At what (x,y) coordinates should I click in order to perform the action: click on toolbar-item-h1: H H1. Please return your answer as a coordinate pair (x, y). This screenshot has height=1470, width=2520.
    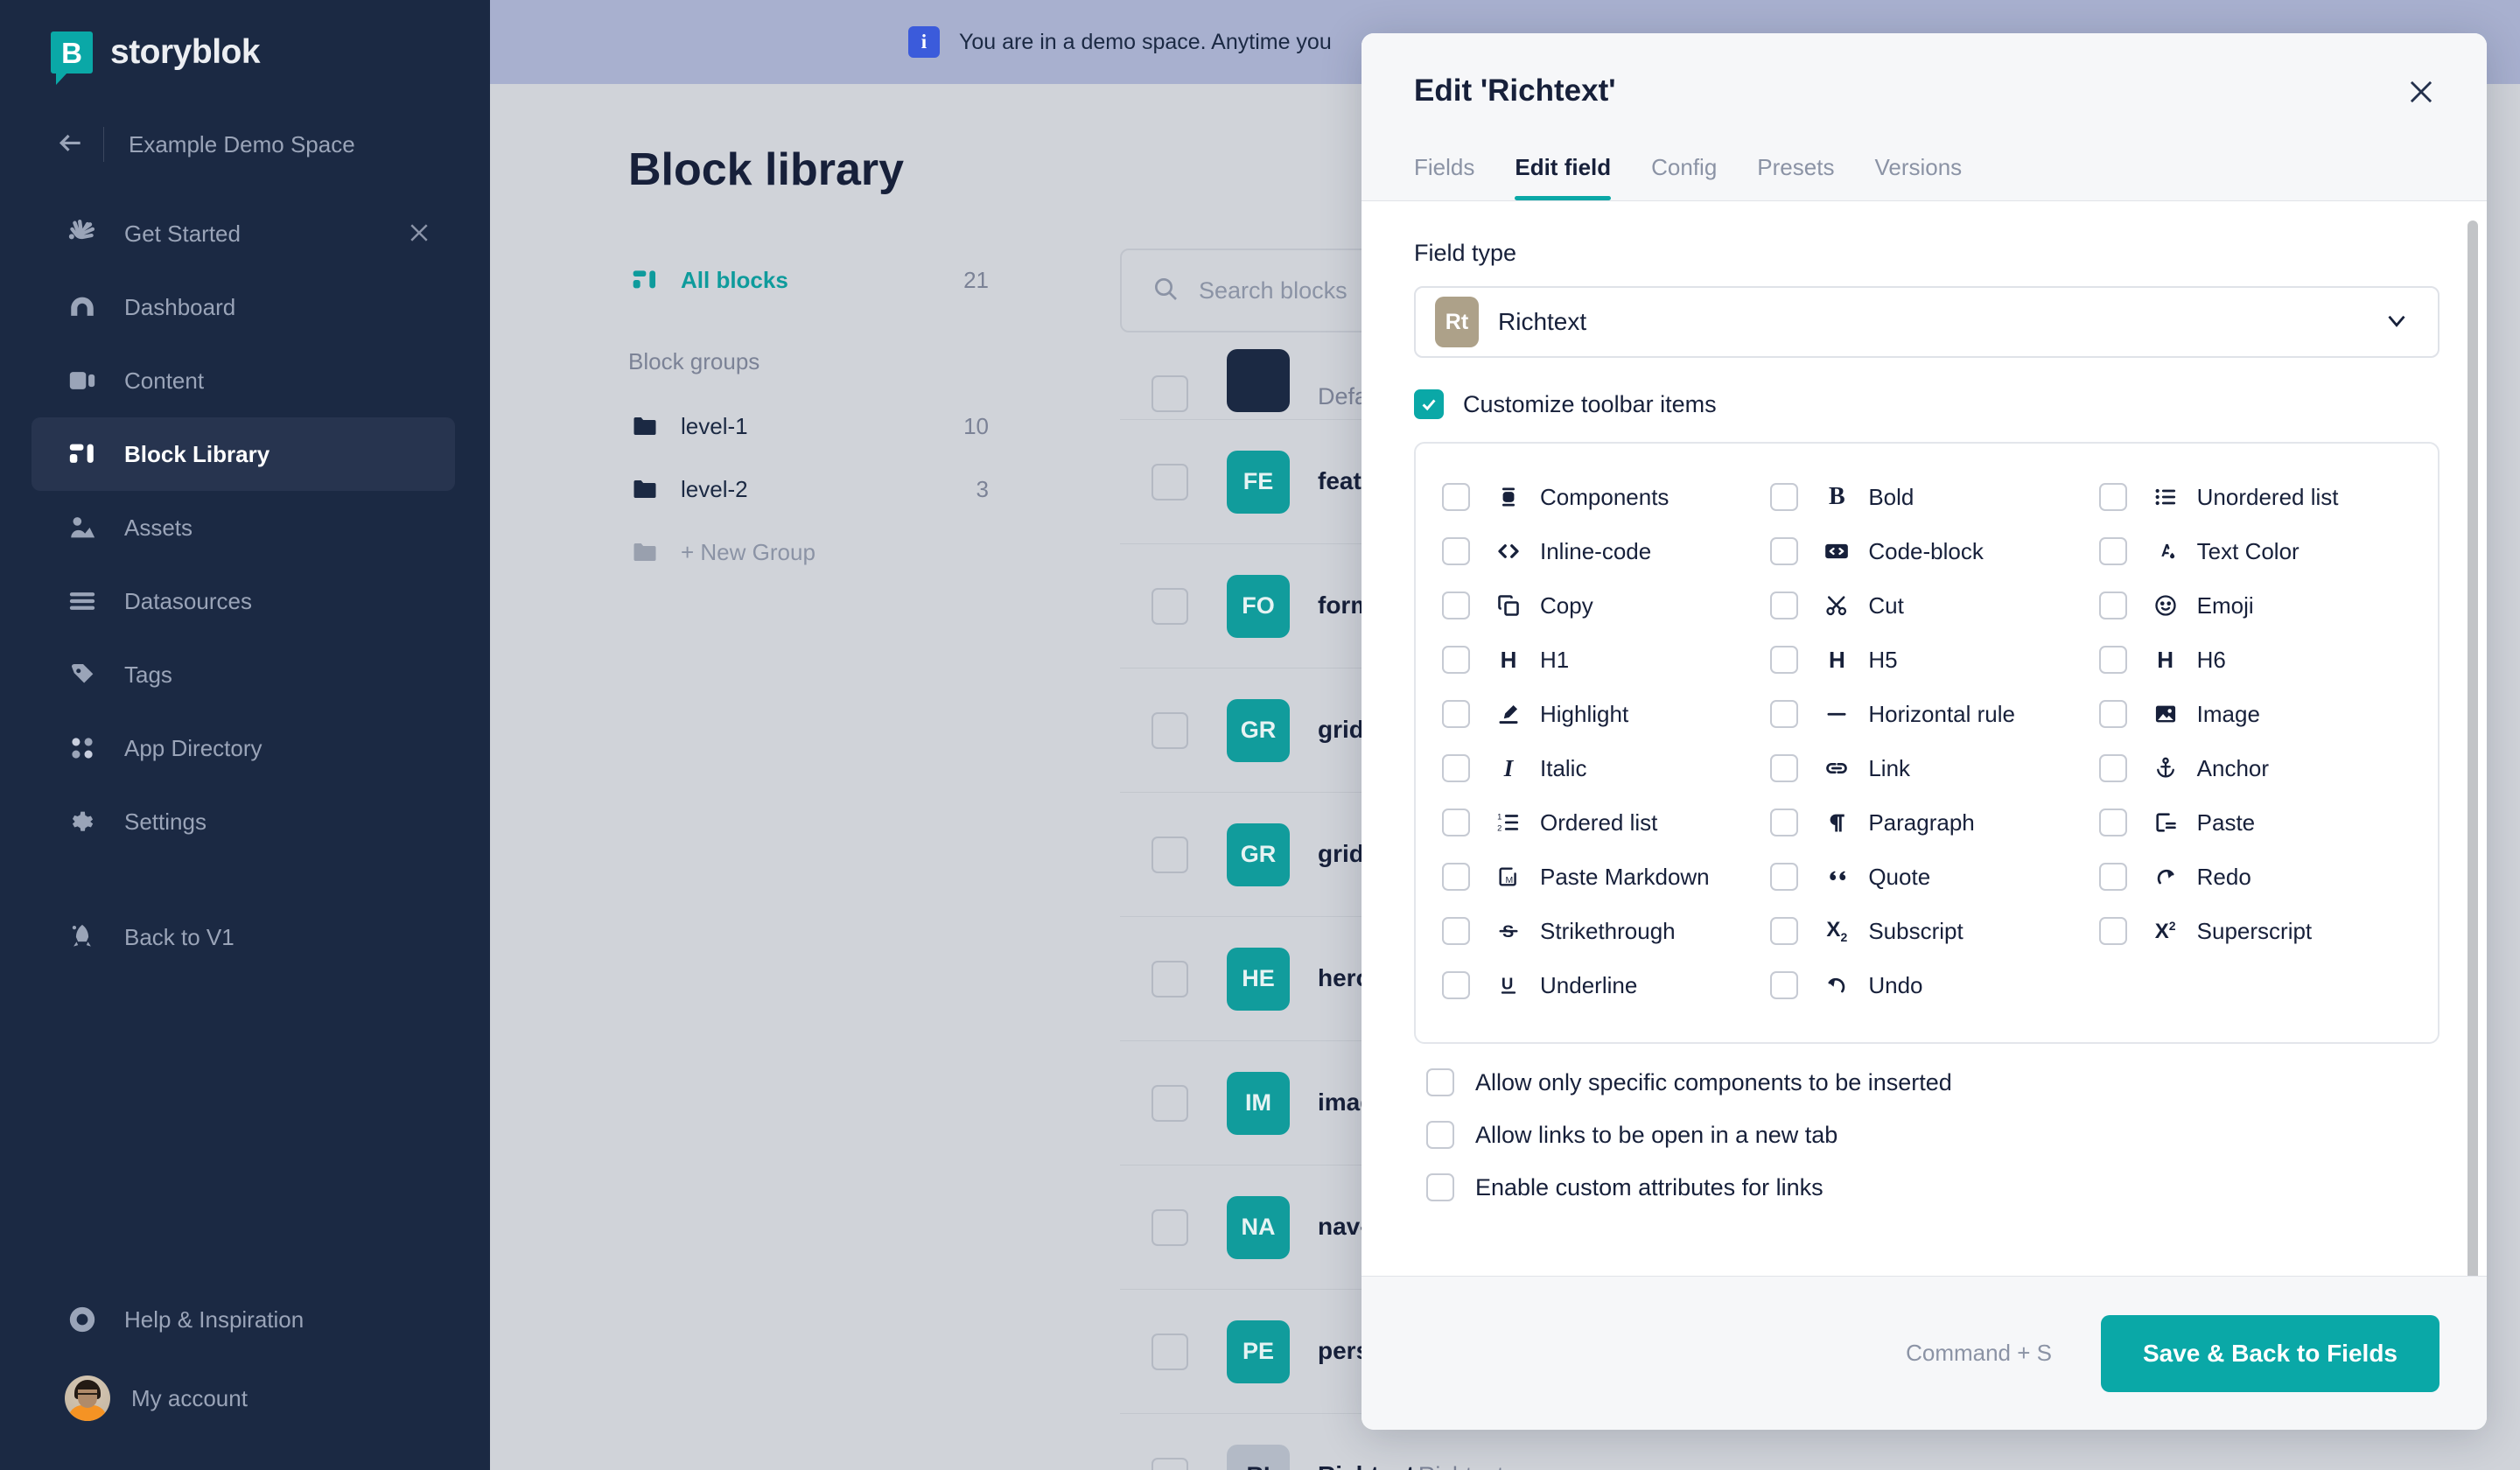
    Looking at the image, I should click on (1598, 660).